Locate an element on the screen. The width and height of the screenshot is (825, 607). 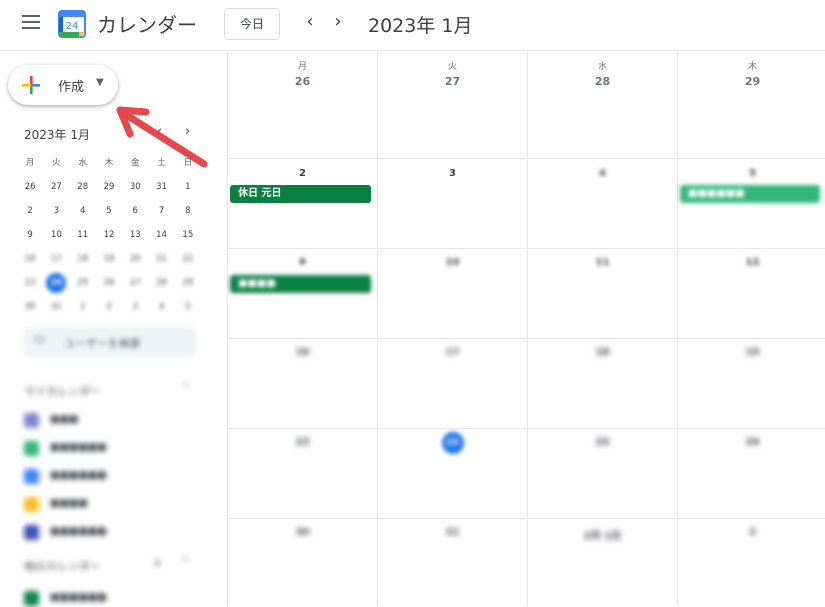
month-cell-date: 19 is located at coordinates (751, 352).